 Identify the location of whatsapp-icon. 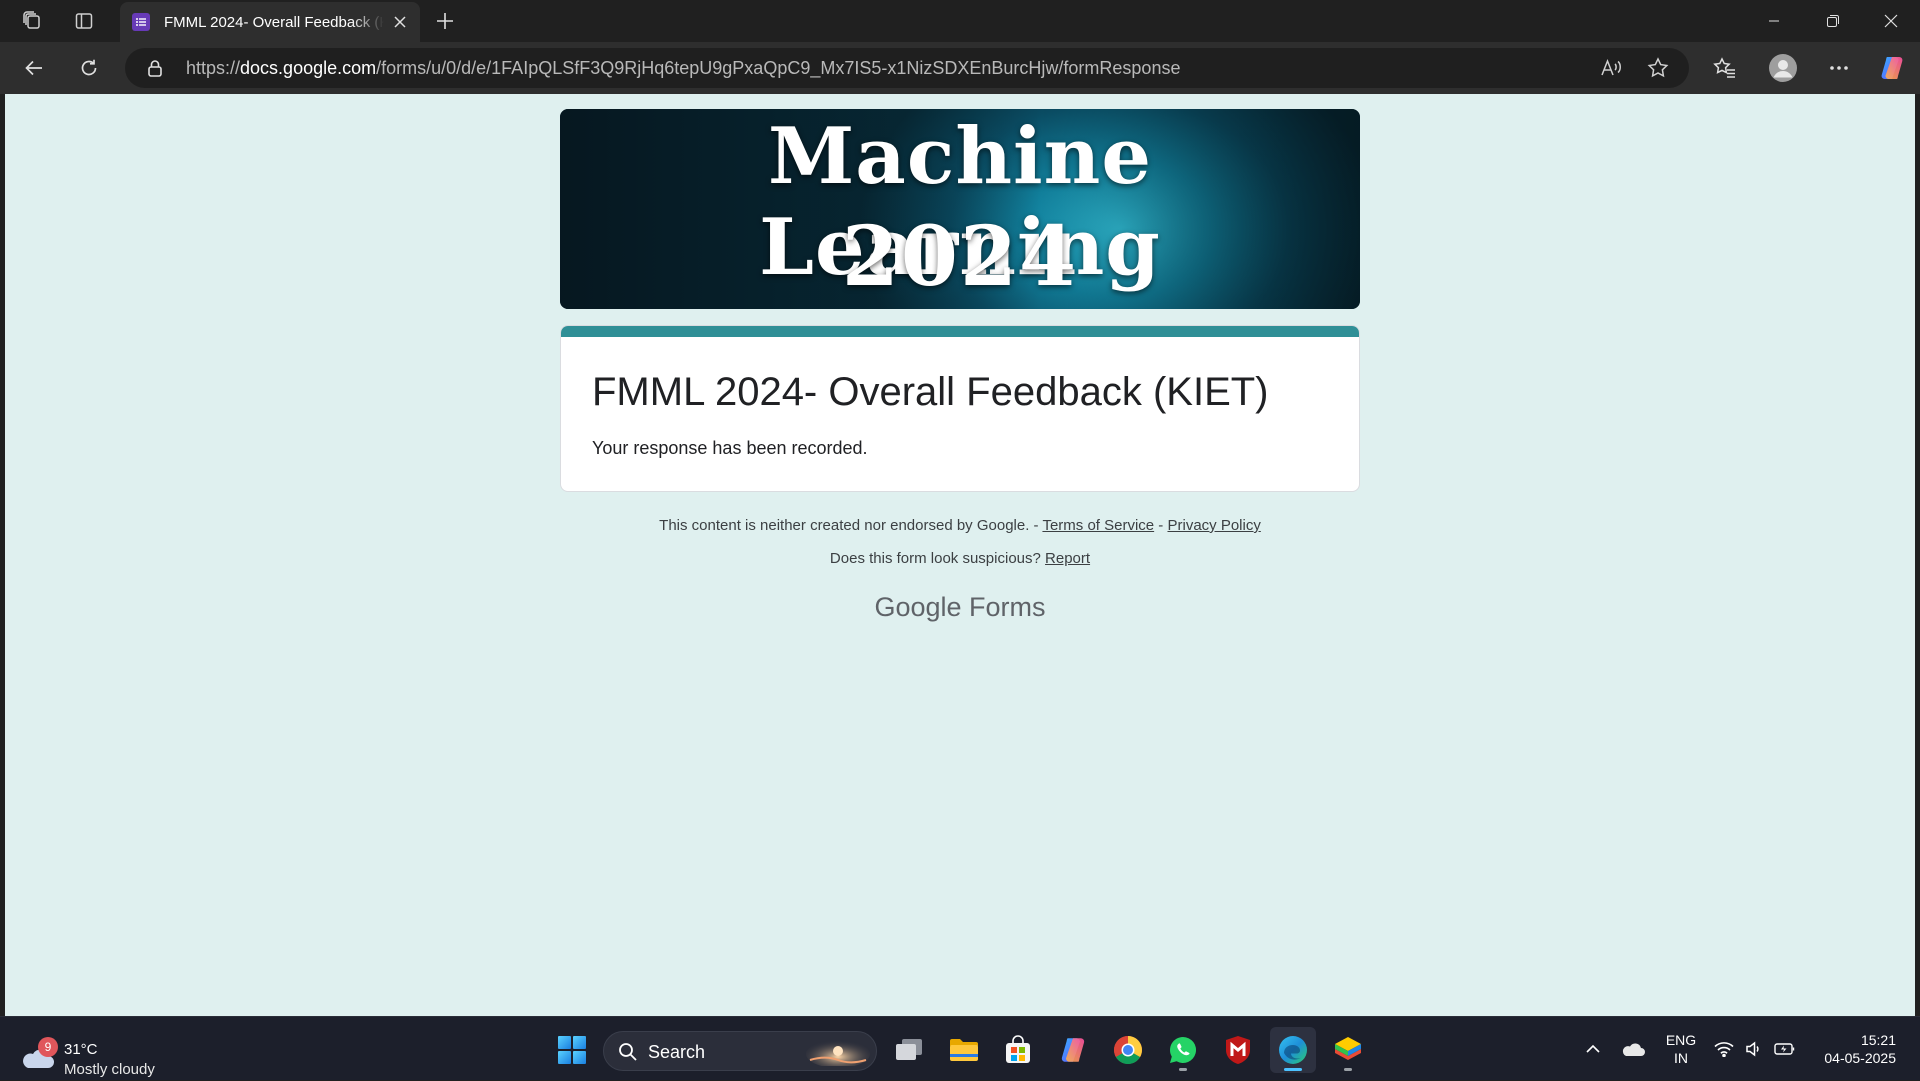
(1183, 1050).